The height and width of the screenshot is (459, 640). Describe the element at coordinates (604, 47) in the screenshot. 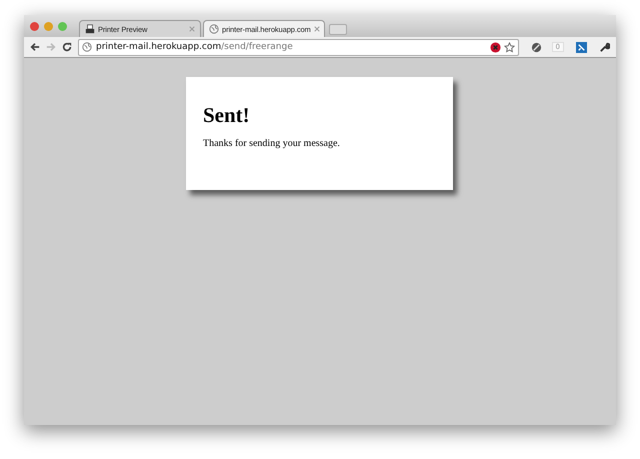

I see `wrench-icon` at that location.